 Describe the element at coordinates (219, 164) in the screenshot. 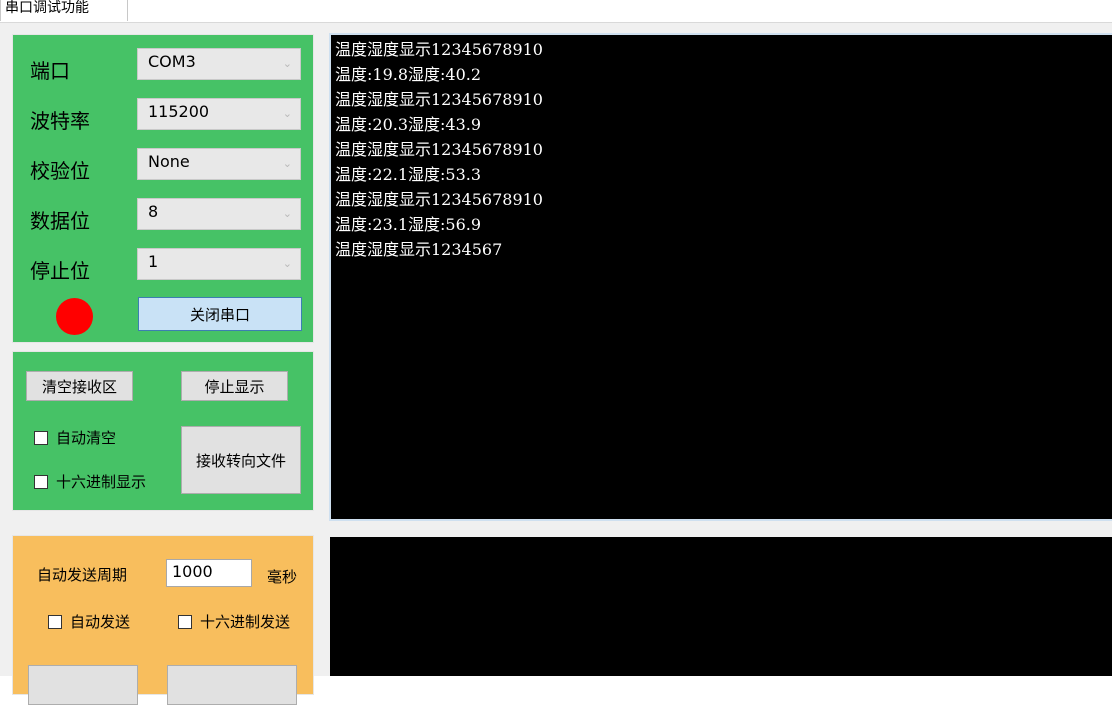

I see `parity-select: None ⌄` at that location.